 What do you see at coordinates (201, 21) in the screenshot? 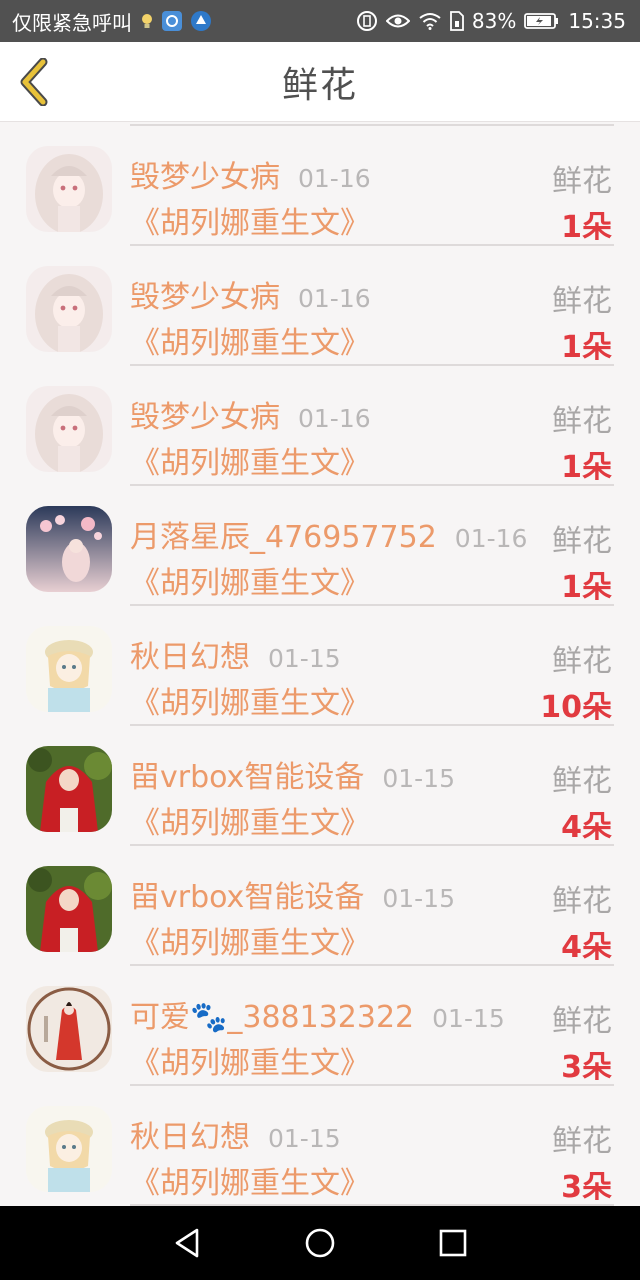
I see `app-icon-full` at bounding box center [201, 21].